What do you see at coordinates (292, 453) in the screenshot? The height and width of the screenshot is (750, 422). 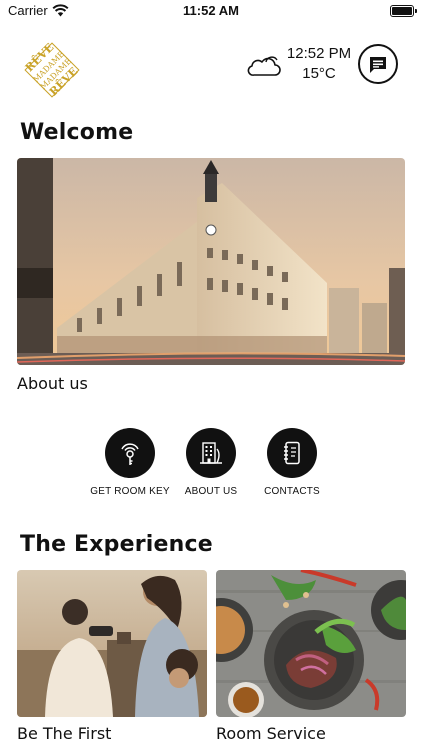 I see `address-book-icon` at bounding box center [292, 453].